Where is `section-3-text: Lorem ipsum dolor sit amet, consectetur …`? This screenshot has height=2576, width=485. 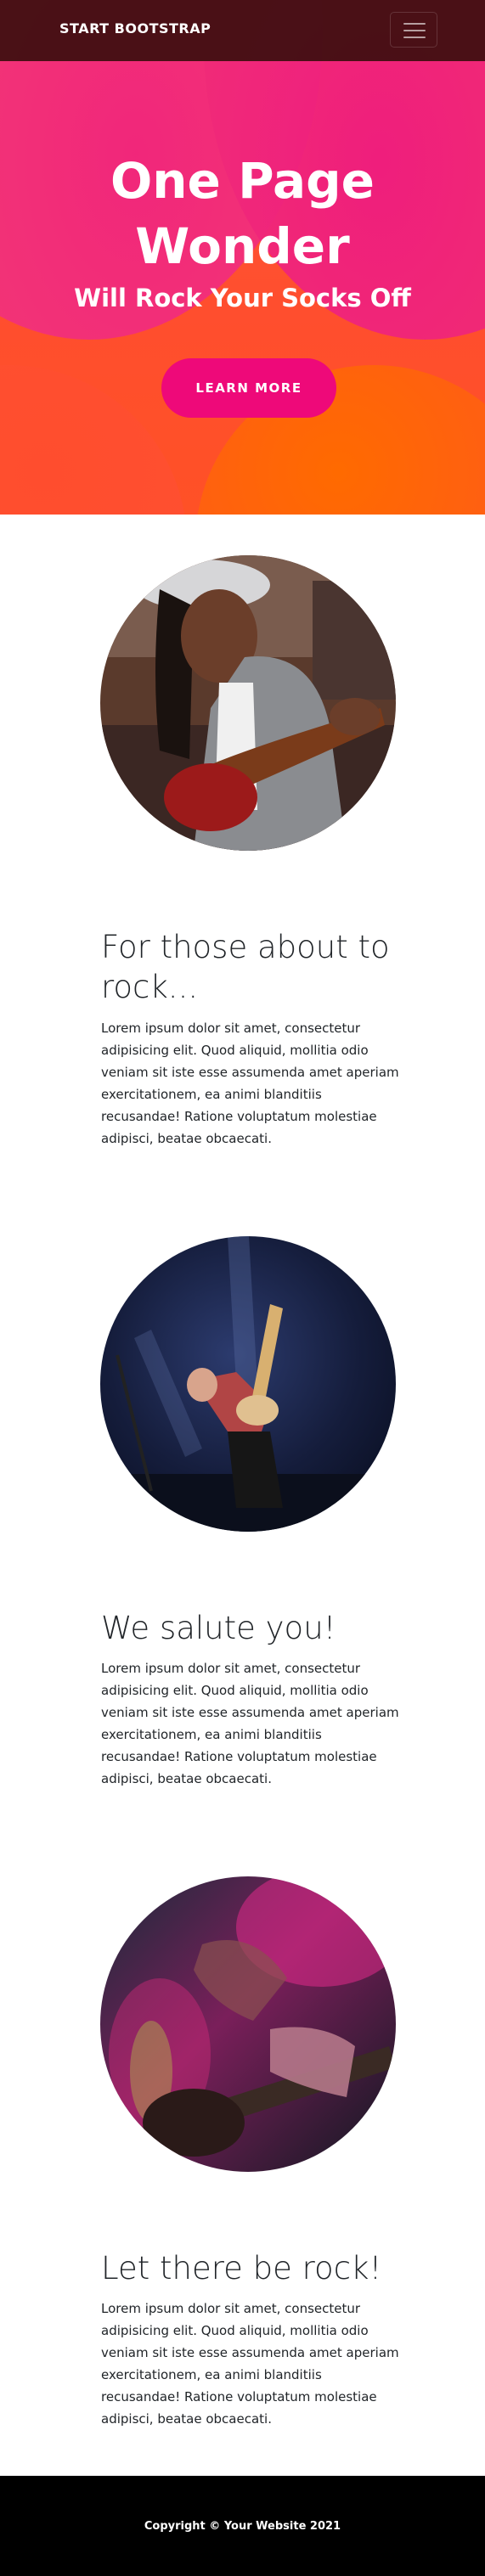
section-3-text: Lorem ipsum dolor sit amet, consectetur … is located at coordinates (250, 2364).